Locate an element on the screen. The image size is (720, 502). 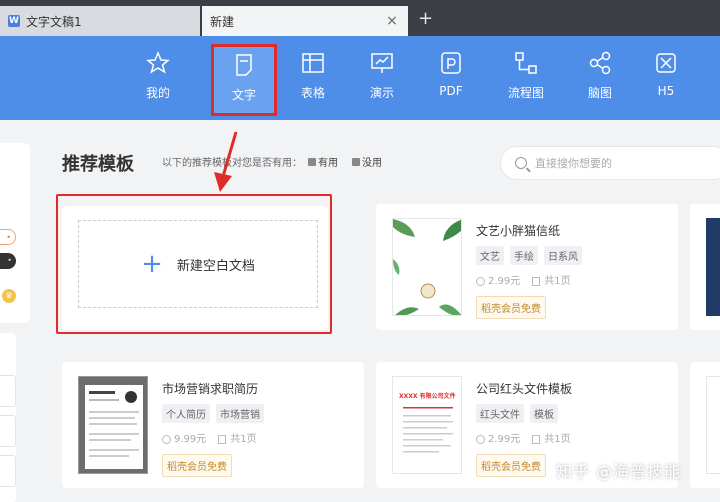
annotation-arrow-icon is located at coordinates (226, 161).